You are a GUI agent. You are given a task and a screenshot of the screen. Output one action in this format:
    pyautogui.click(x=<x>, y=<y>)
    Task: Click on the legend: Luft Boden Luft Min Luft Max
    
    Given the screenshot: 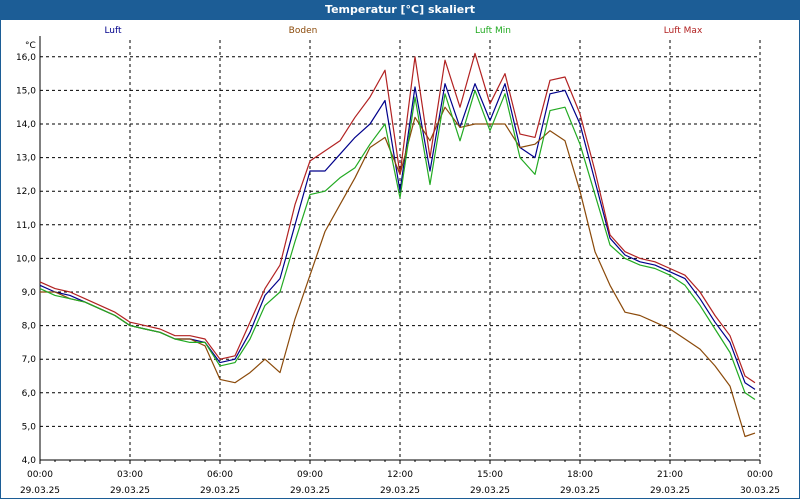 What is the action you would take?
    pyautogui.click(x=403, y=31)
    